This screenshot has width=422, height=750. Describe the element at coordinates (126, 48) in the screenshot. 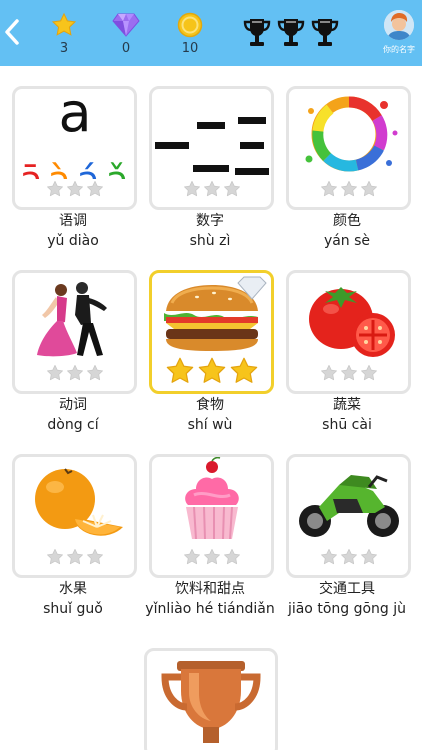

I see `gems-count: 0` at that location.